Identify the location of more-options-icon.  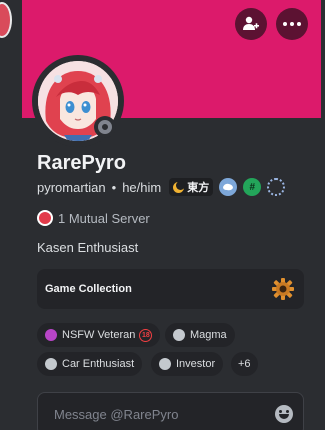
(292, 24).